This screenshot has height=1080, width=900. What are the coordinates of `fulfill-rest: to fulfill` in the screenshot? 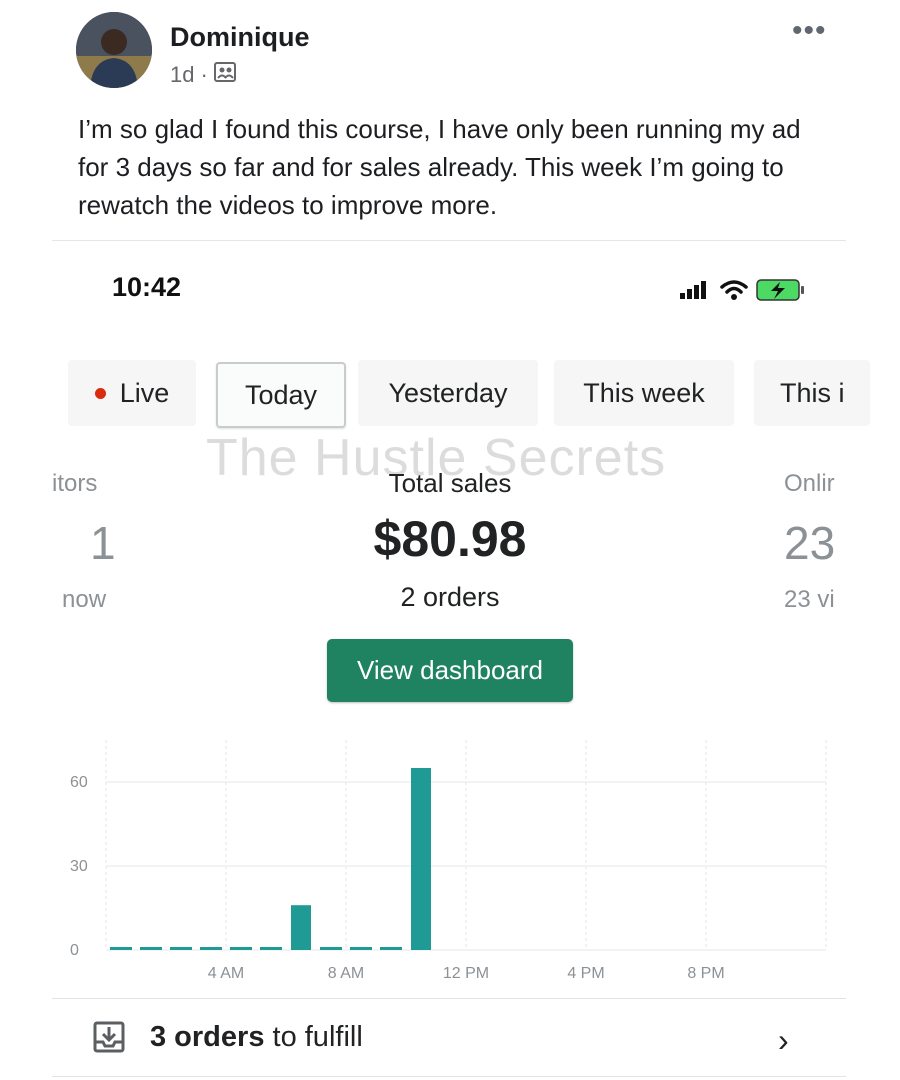 It's located at (313, 1036).